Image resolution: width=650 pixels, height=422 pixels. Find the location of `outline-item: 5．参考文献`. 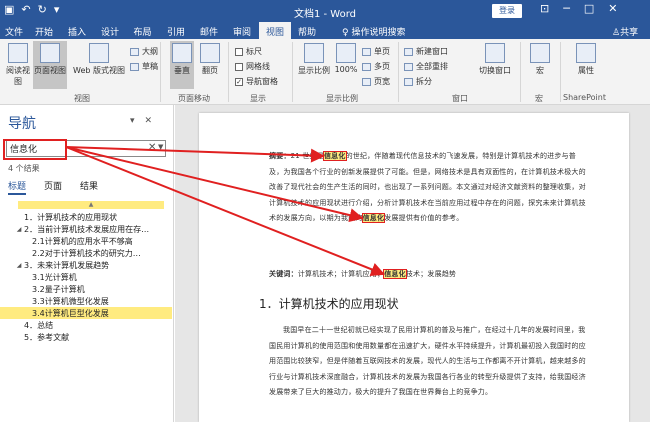

outline-item: 5．参考文献 is located at coordinates (86, 337).